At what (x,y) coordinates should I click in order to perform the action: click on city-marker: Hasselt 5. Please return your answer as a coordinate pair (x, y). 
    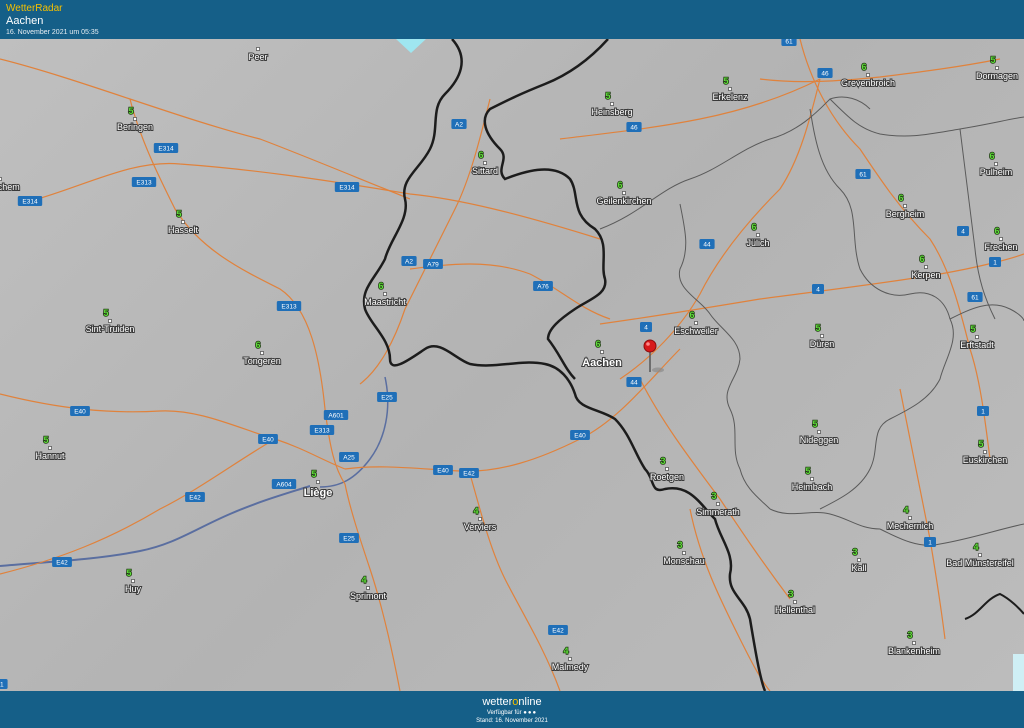
    Looking at the image, I should click on (183, 222).